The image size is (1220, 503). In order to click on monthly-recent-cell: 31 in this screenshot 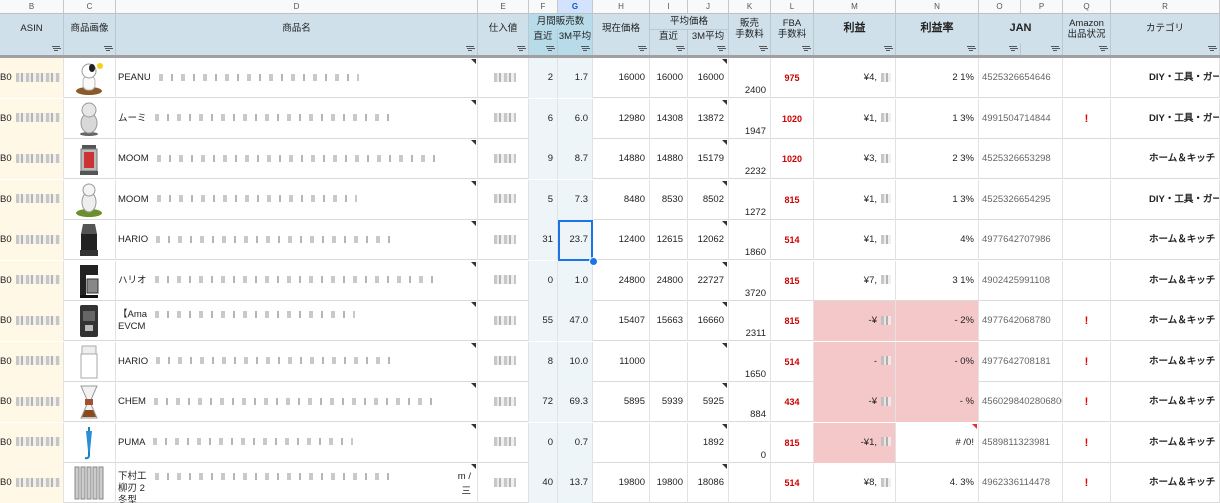, I will do `click(543, 240)`.